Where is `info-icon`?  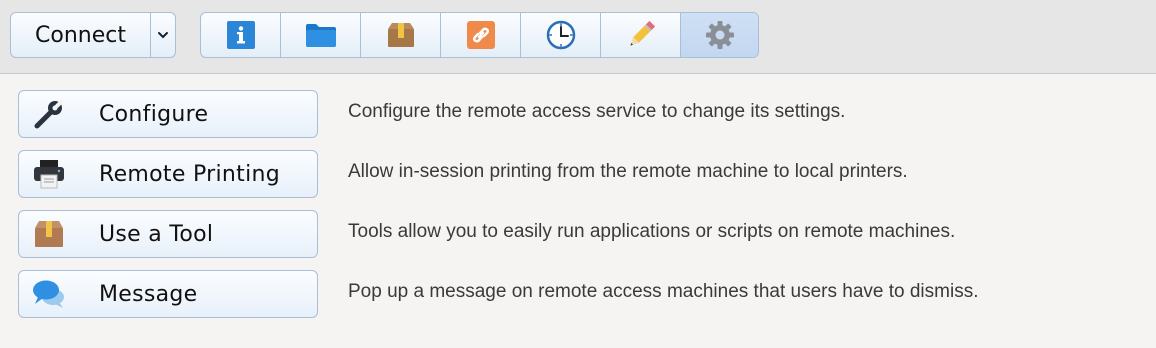
info-icon is located at coordinates (240, 35).